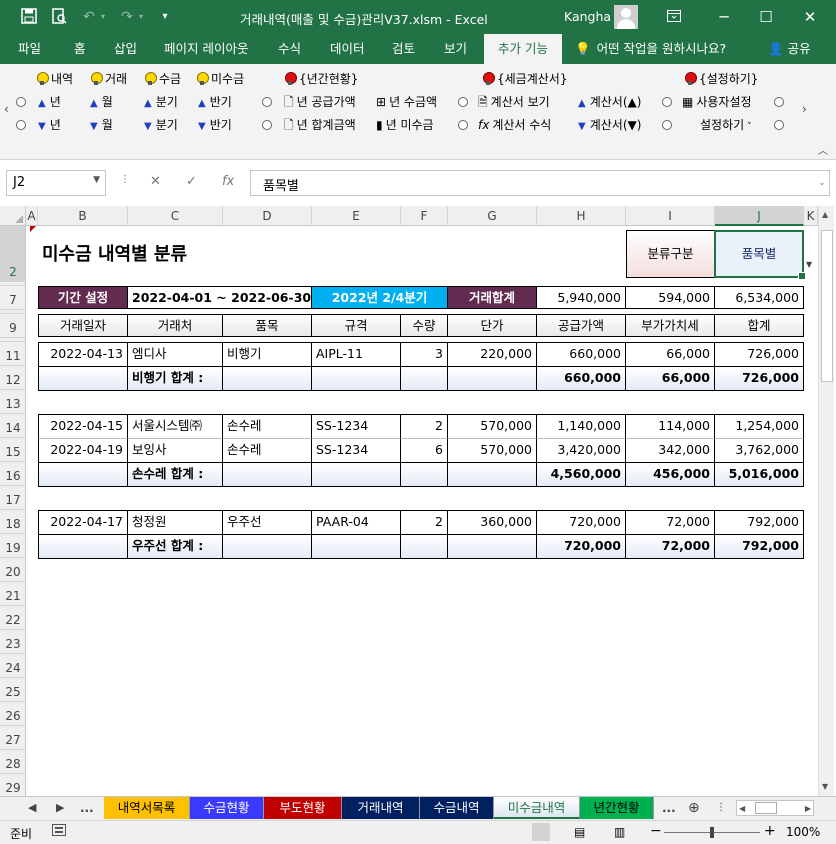  What do you see at coordinates (609, 103) in the screenshot?
I see `invoice-up-button: ▲ 계산서(▲)` at bounding box center [609, 103].